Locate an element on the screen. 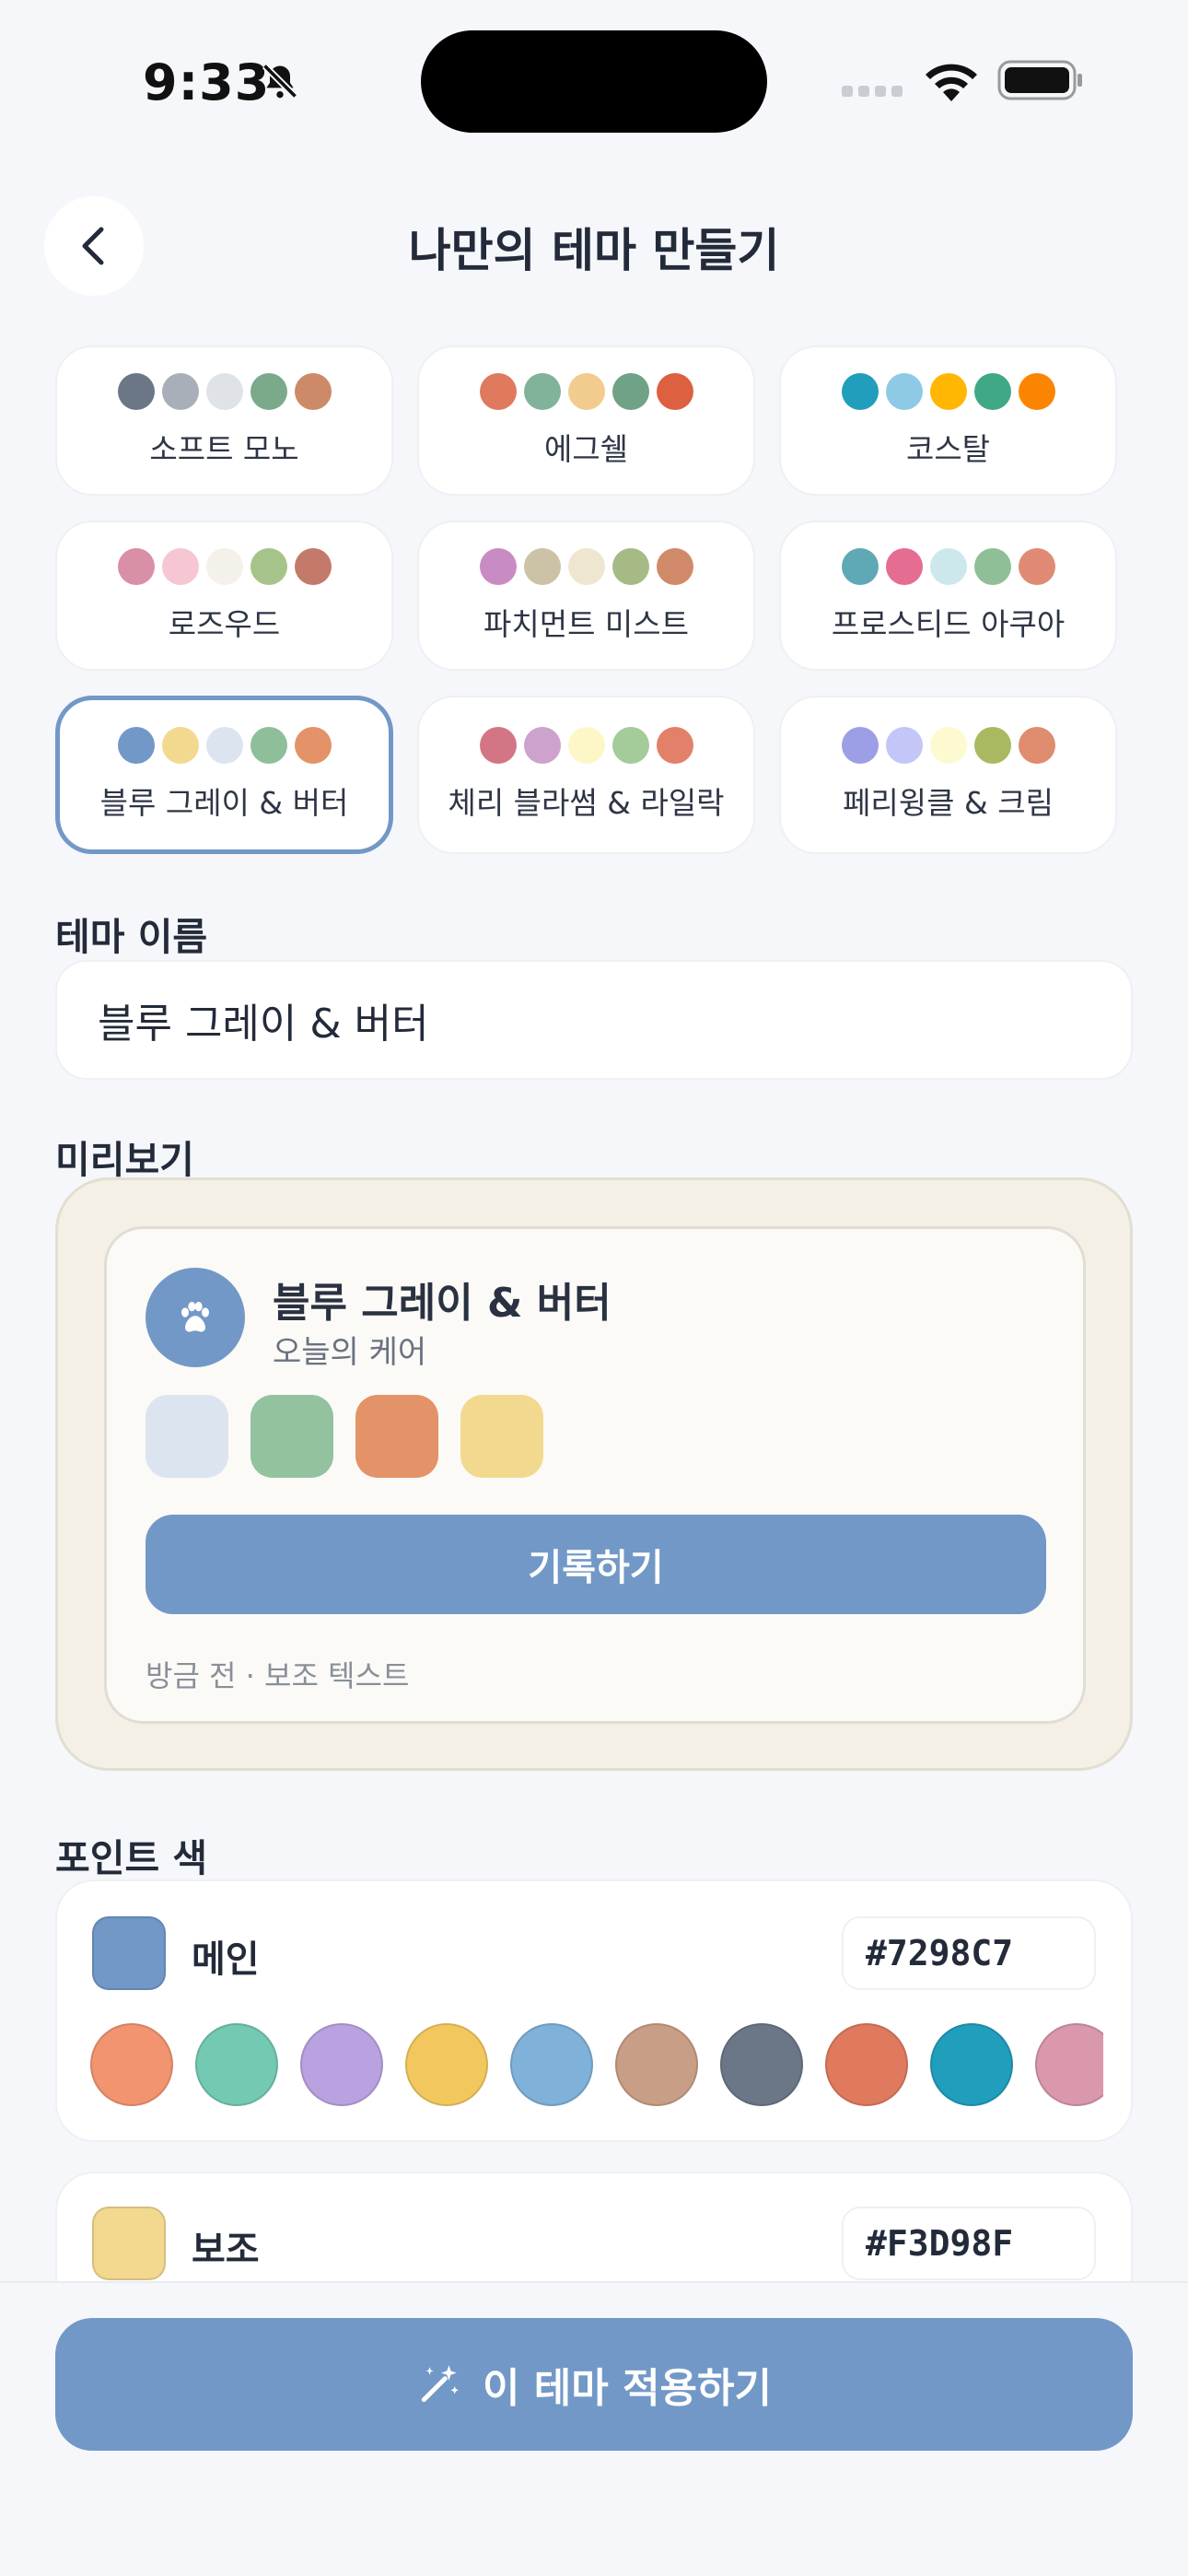  preset-card: 코스탈 is located at coordinates (948, 420).